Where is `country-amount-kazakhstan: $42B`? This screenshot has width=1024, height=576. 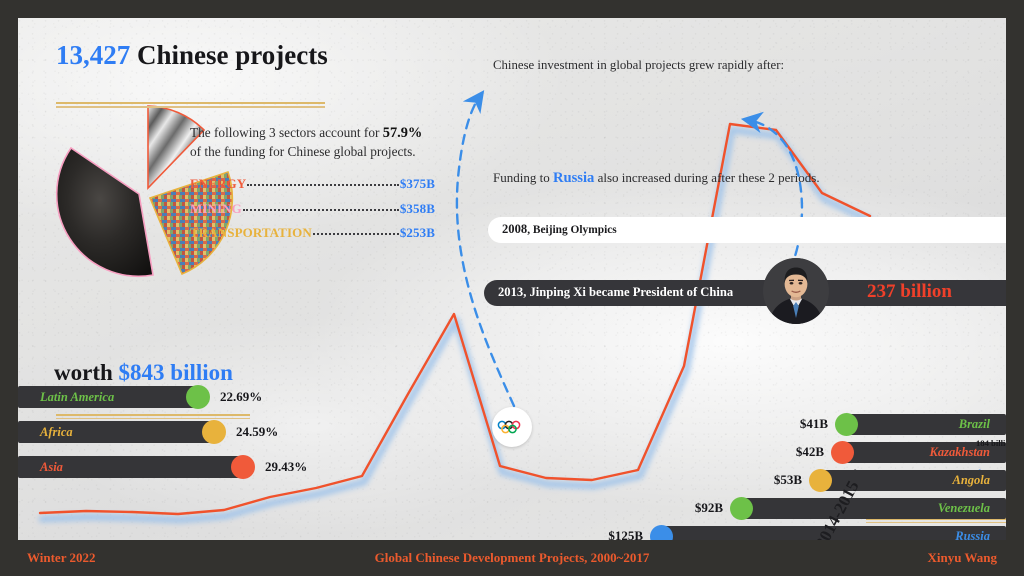
country-amount-kazakhstan: $42B is located at coordinates (809, 451).